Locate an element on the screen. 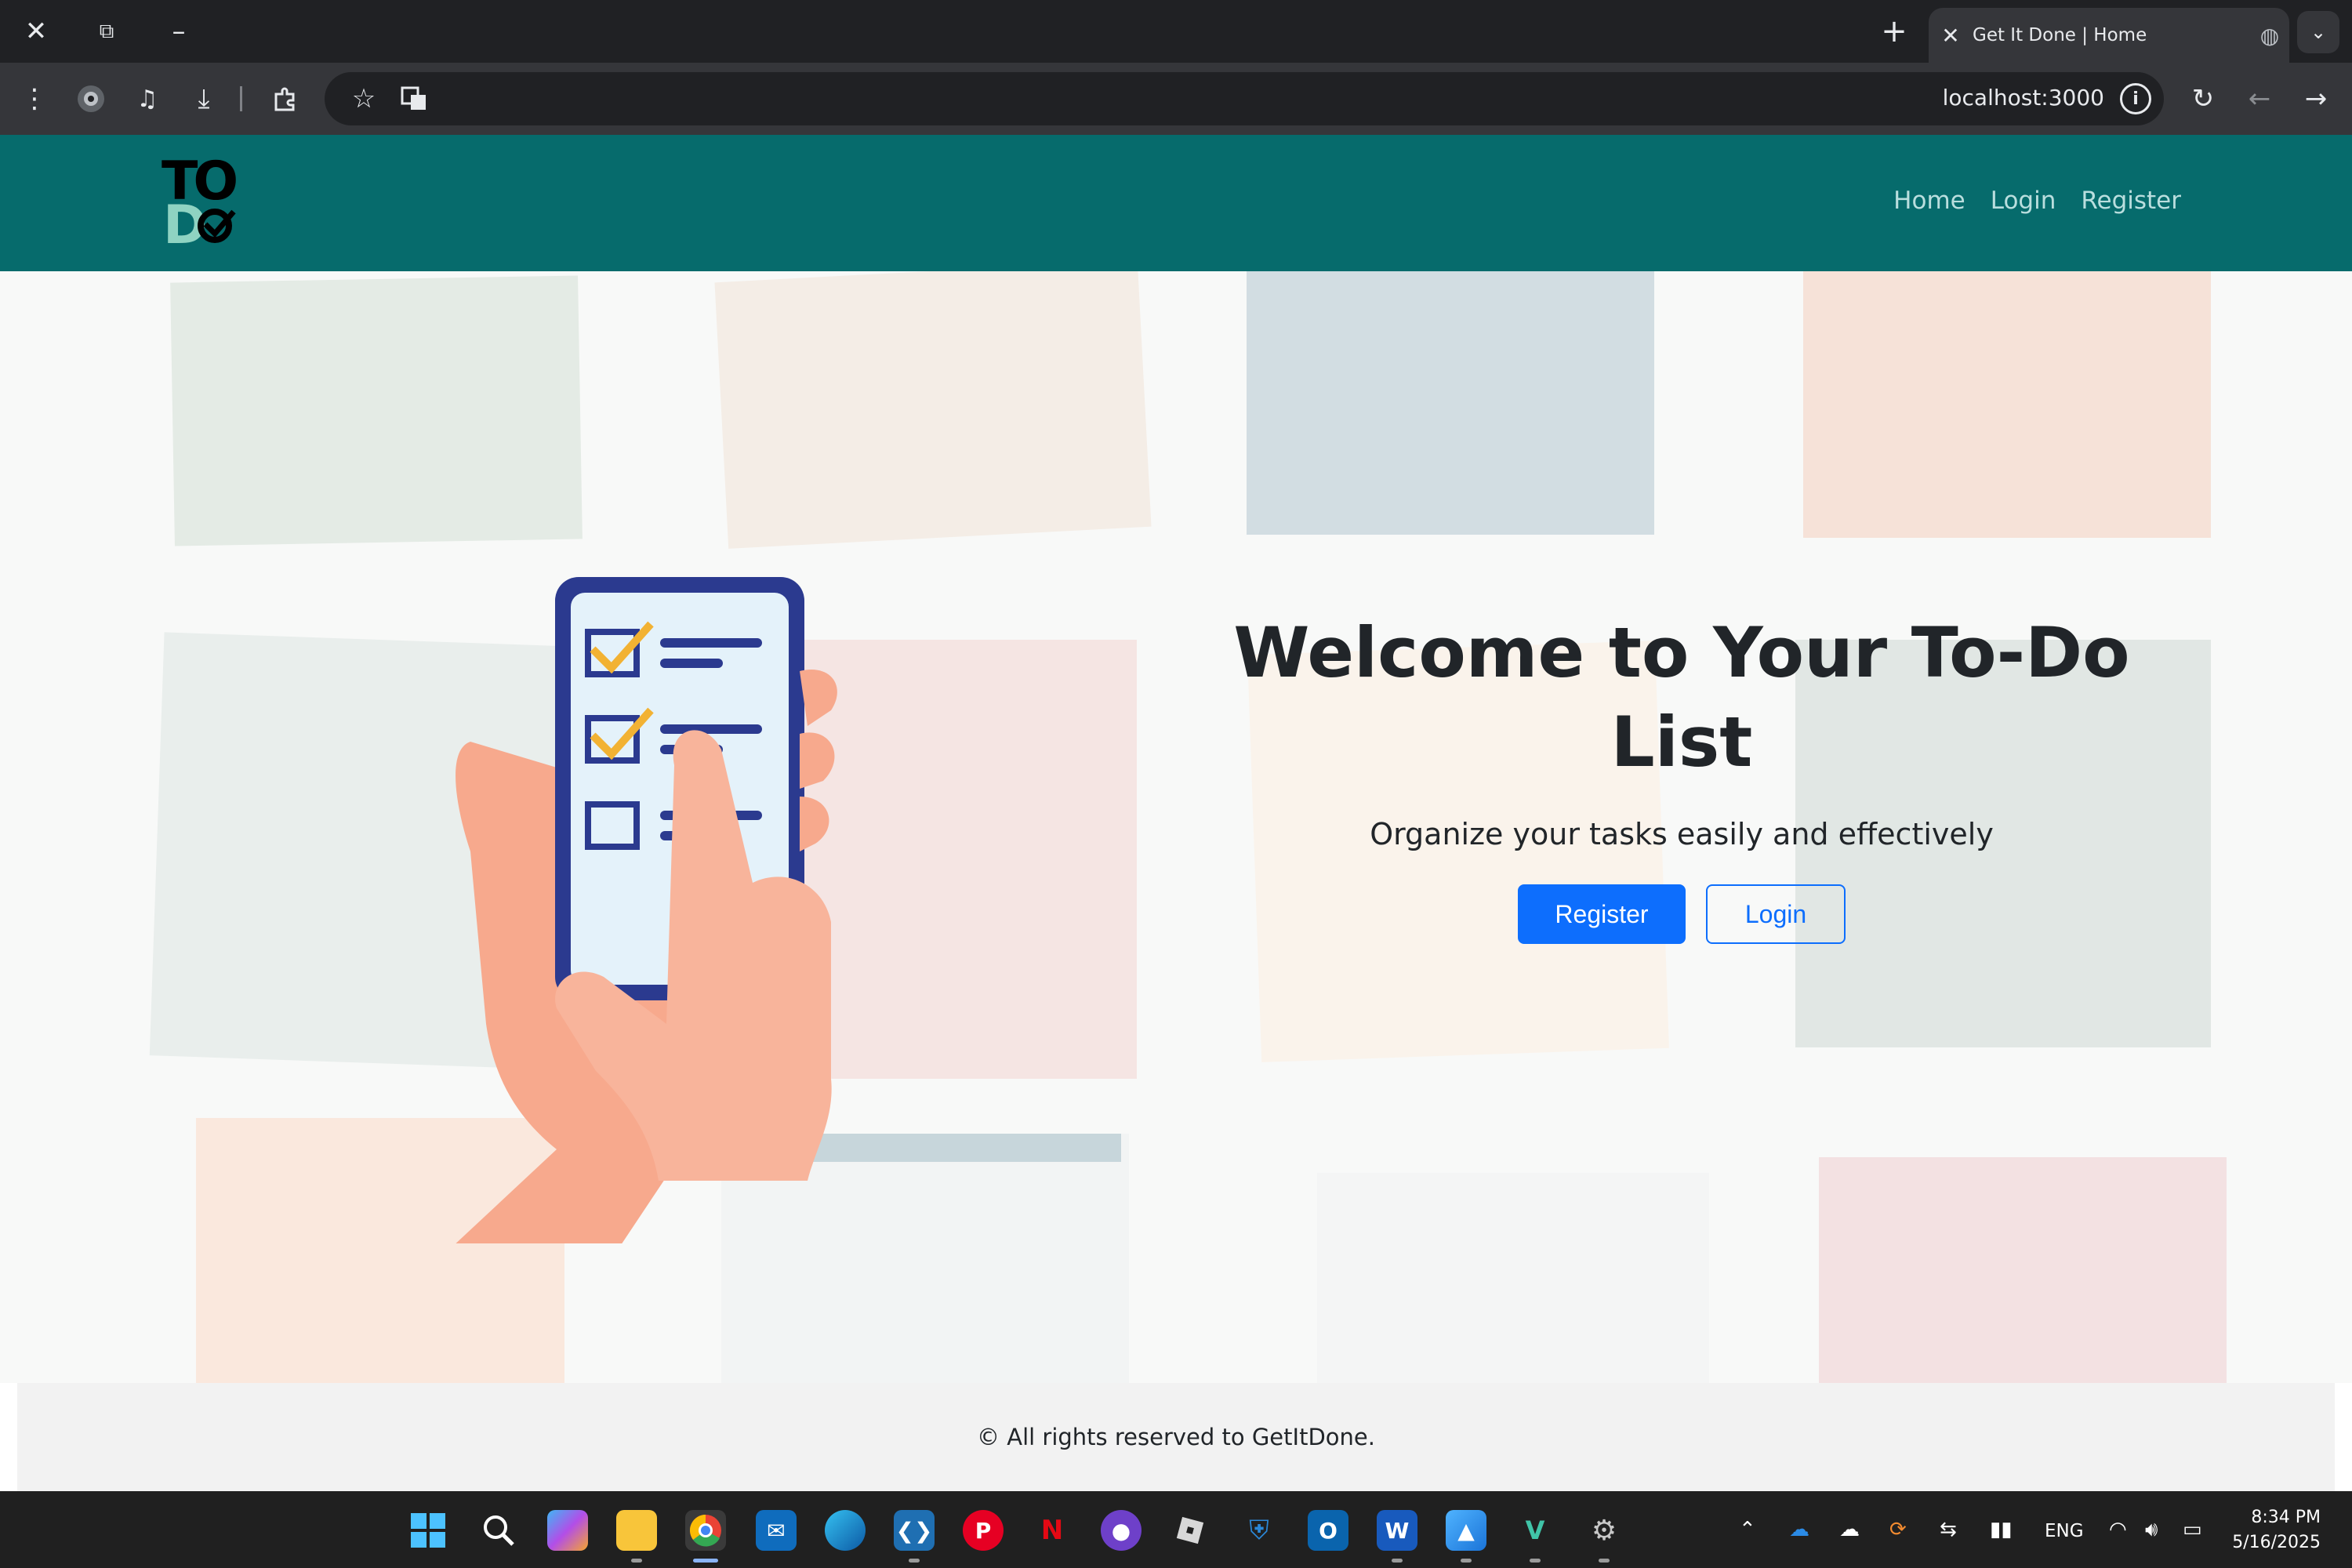 The image size is (2352, 1568). vscode-icon: ❮❯ is located at coordinates (914, 1530).